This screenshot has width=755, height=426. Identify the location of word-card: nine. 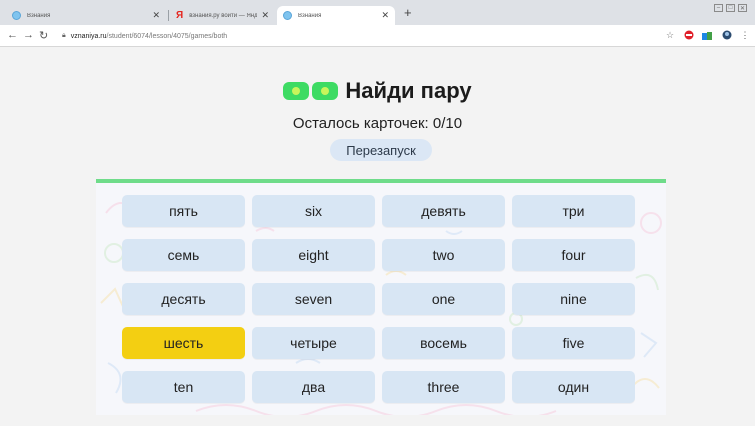
(573, 299).